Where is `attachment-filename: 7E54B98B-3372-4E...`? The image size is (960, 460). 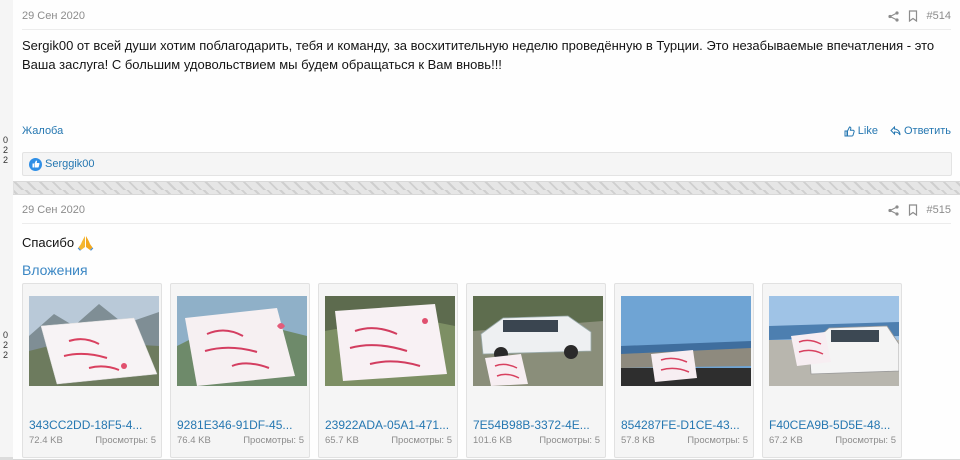
attachment-filename: 7E54B98B-3372-4E... is located at coordinates (537, 425).